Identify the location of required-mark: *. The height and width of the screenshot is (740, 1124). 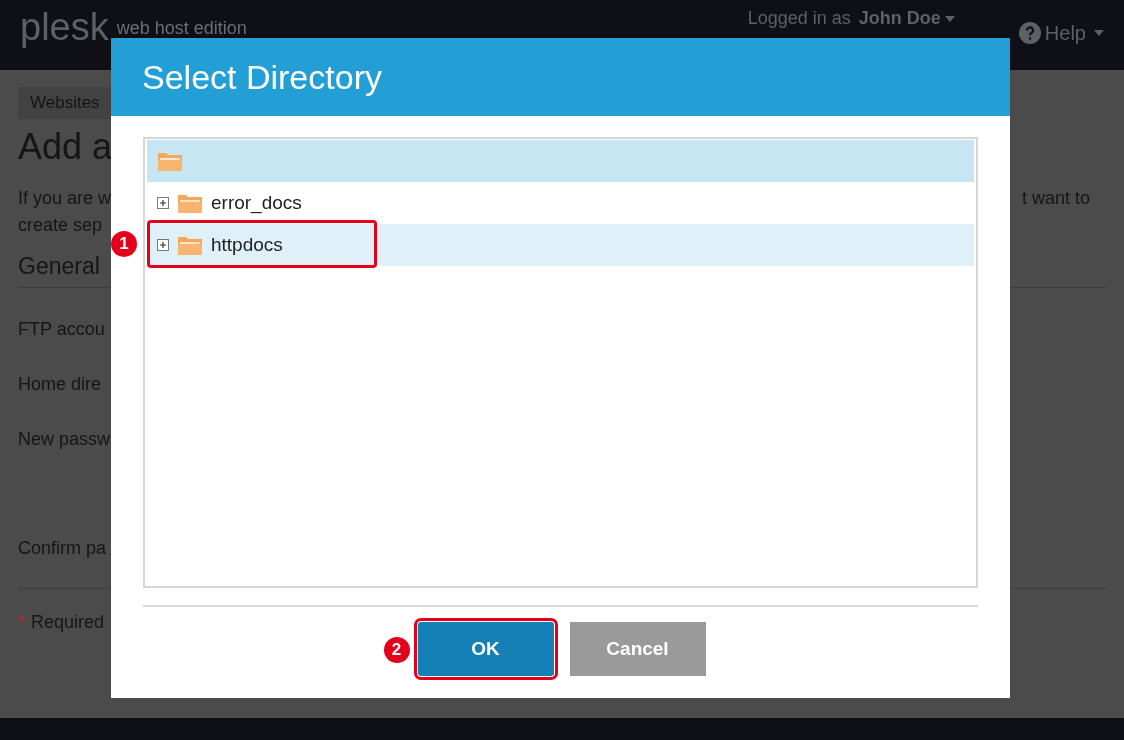
(21, 622).